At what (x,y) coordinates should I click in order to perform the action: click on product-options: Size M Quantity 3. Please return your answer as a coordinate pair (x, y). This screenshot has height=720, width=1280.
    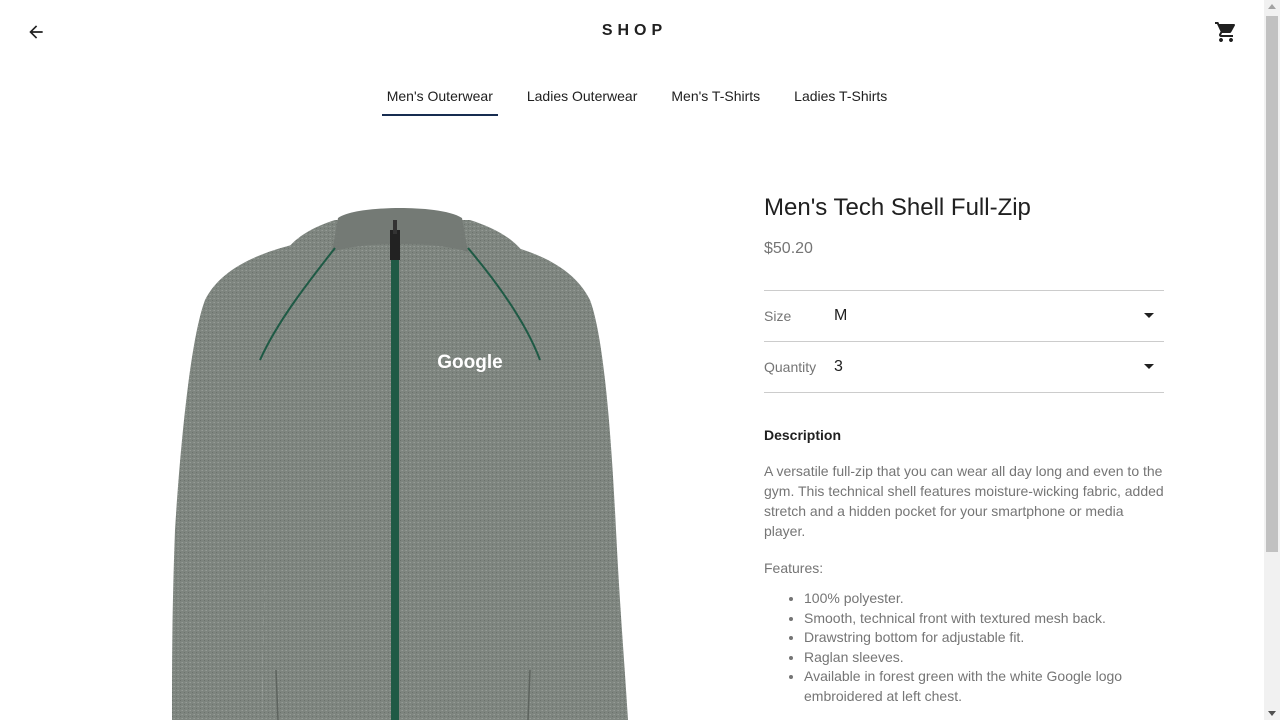
    Looking at the image, I should click on (964, 341).